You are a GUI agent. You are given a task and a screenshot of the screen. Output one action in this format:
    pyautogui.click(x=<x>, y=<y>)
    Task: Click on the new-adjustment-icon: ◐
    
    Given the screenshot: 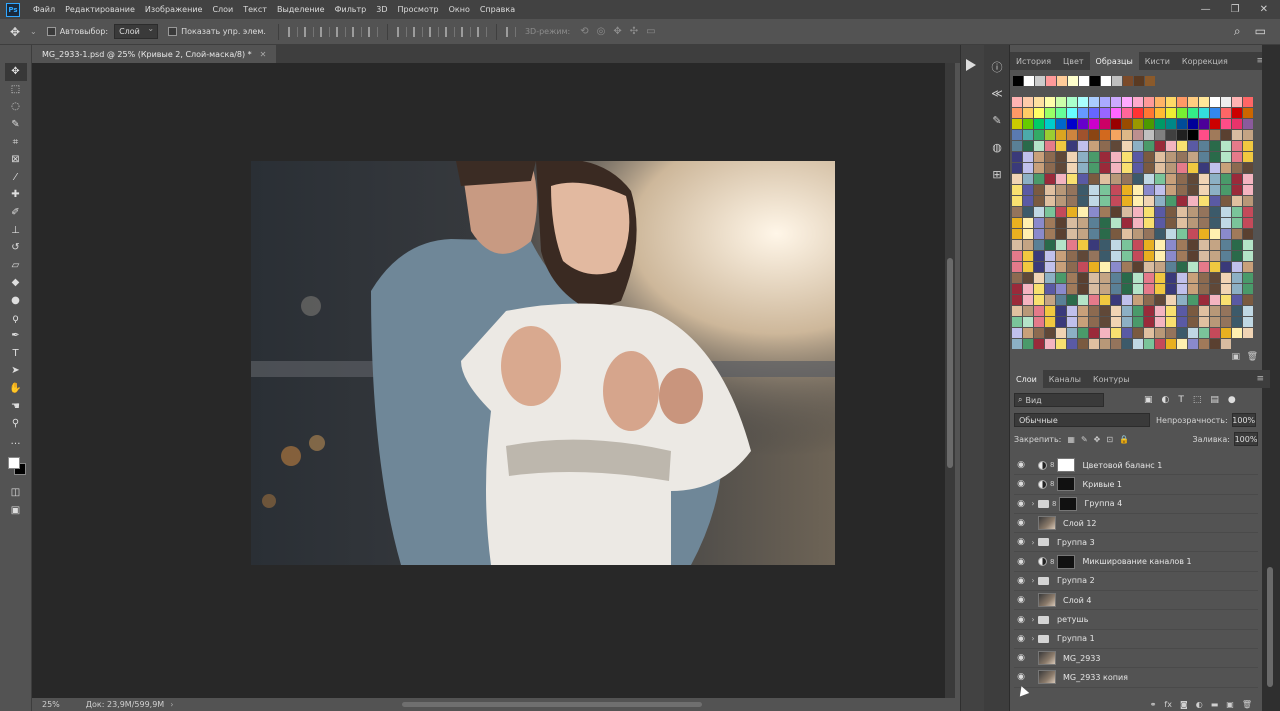 What is the action you would take?
    pyautogui.click(x=1199, y=704)
    